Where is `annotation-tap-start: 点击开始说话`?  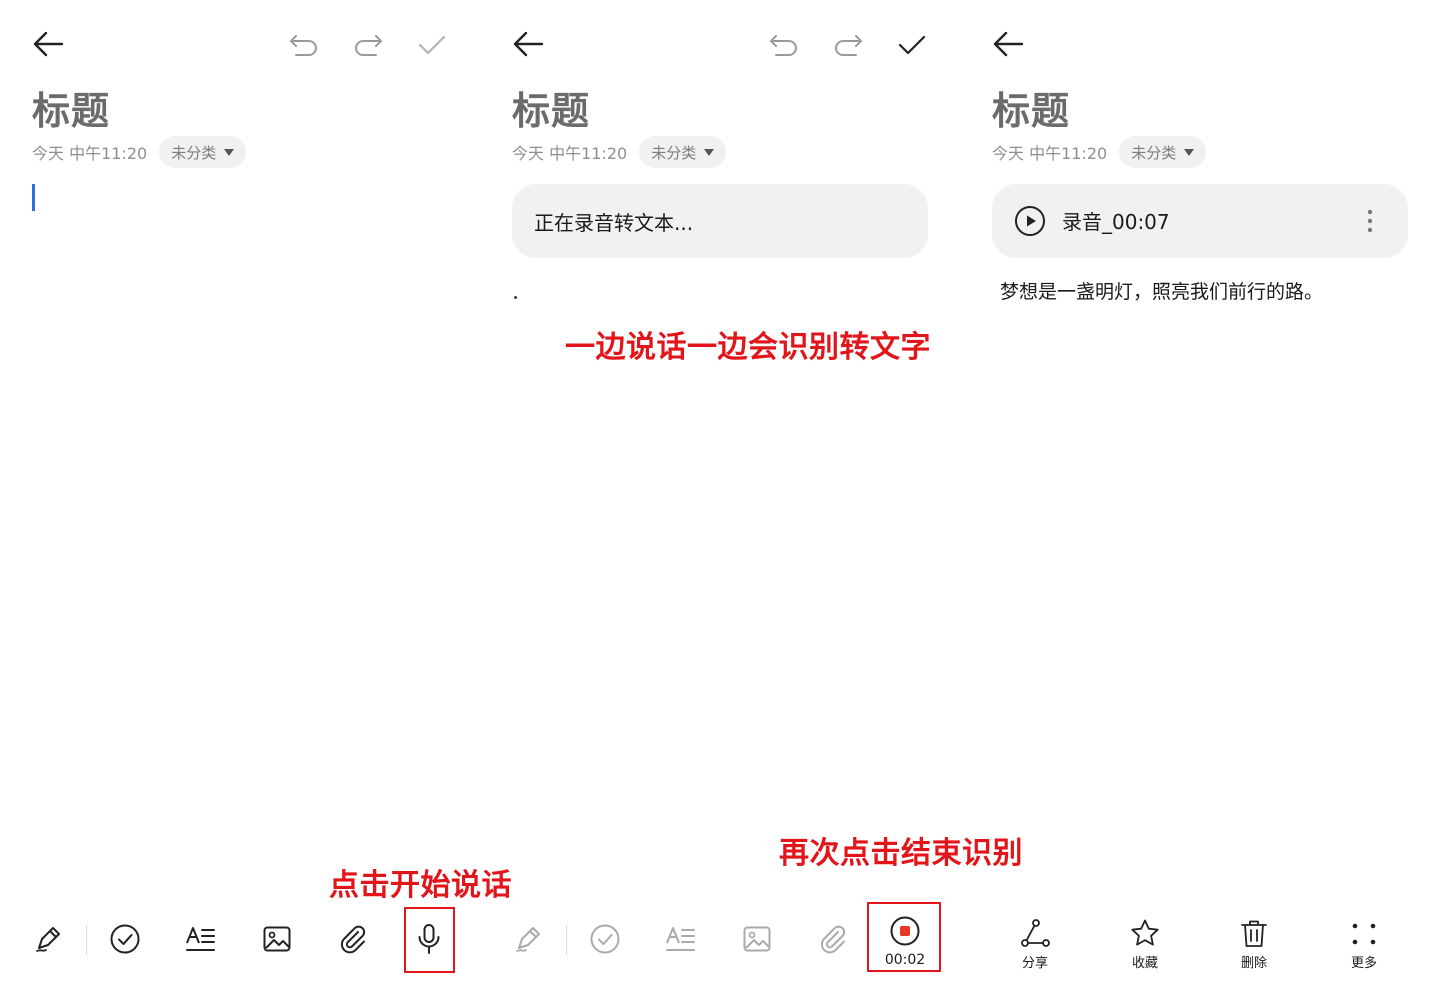 annotation-tap-start: 点击开始说话 is located at coordinates (420, 885).